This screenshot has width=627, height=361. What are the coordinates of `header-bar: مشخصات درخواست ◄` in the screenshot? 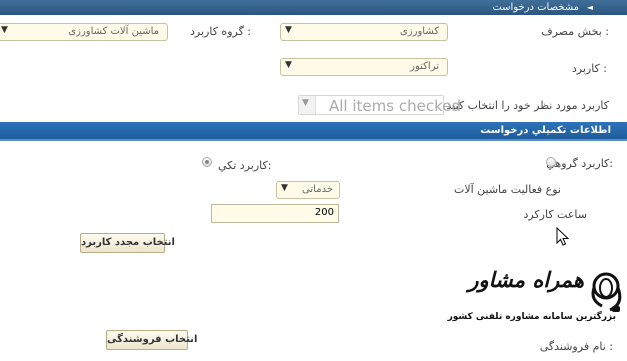 It's located at (313, 7).